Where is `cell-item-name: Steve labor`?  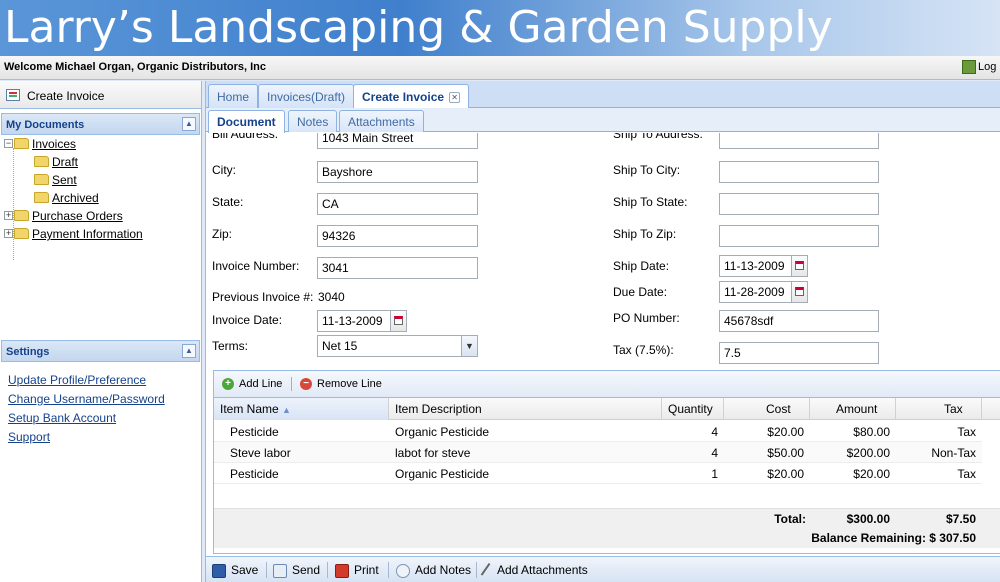
cell-item-name: Steve labor is located at coordinates (260, 453).